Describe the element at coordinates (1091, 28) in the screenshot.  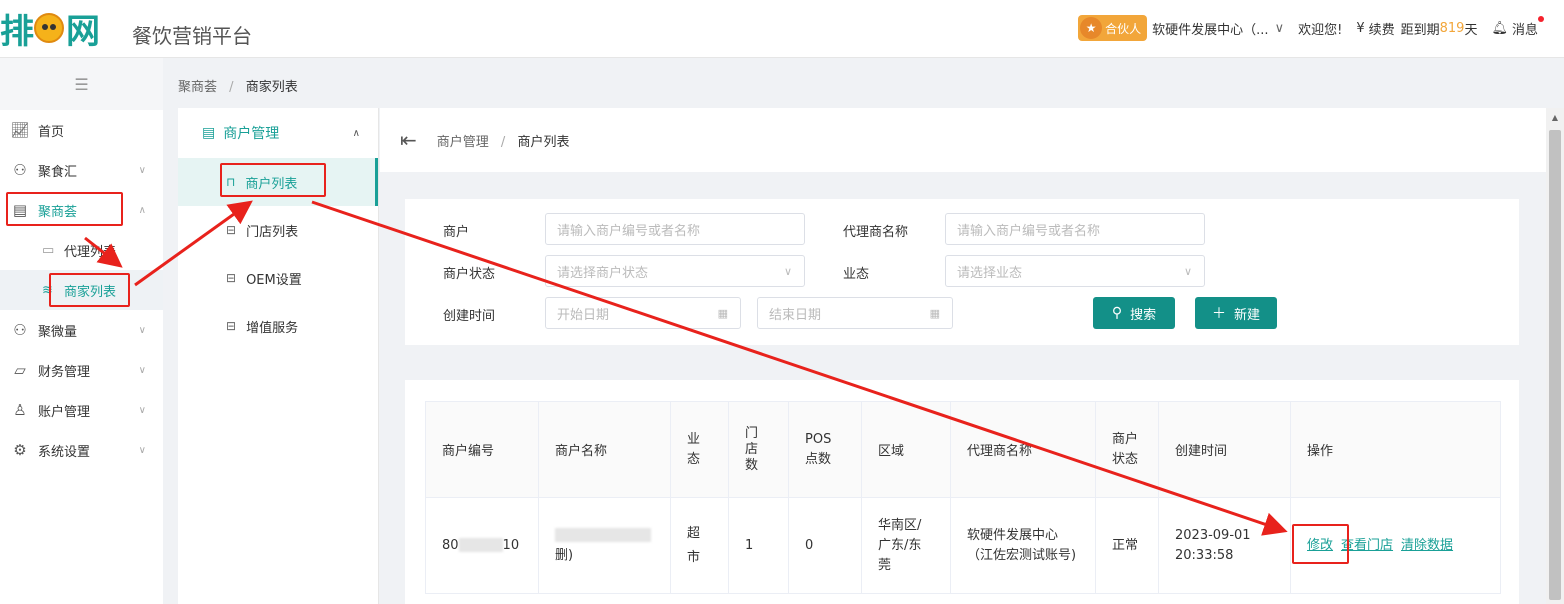
I see `star-icon: ★` at that location.